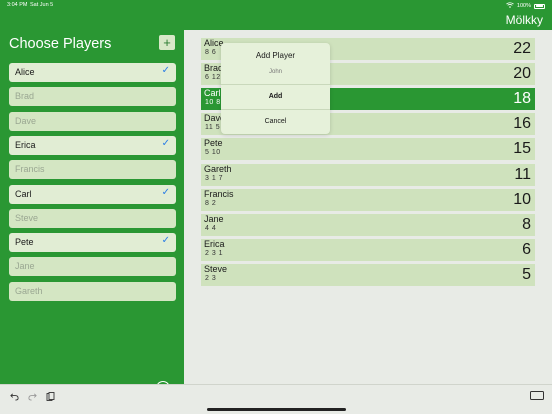  What do you see at coordinates (24, 242) in the screenshot?
I see `player-name: Pete` at bounding box center [24, 242].